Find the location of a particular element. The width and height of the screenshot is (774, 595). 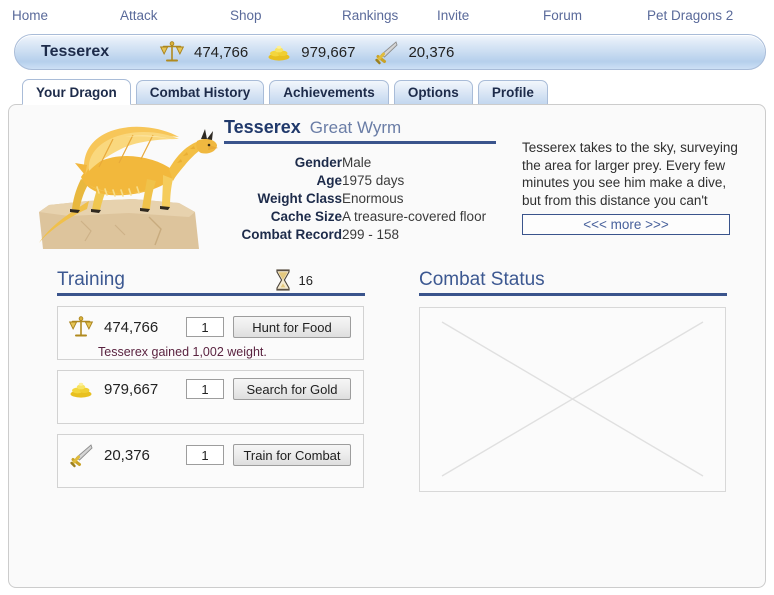

training-row-controls: 20,376 Train for Combat is located at coordinates (211, 455).